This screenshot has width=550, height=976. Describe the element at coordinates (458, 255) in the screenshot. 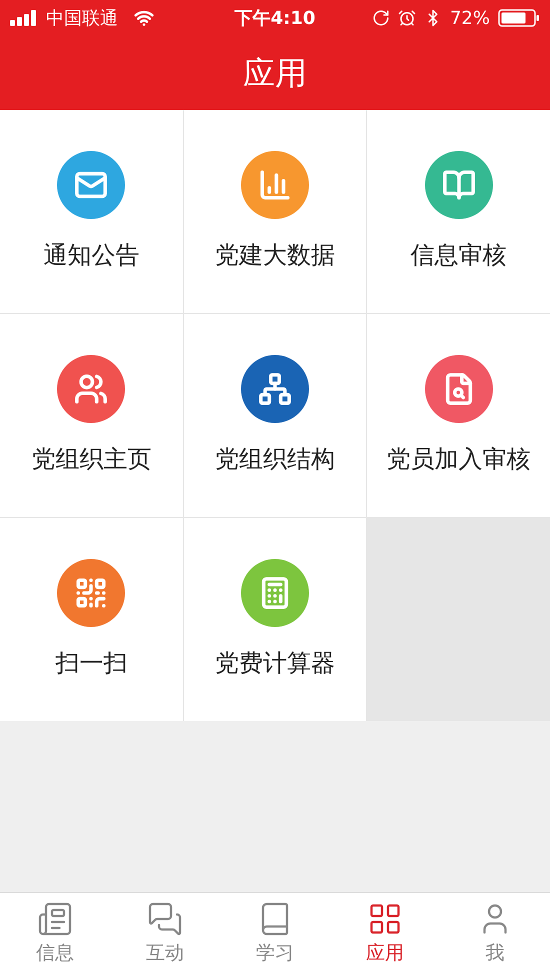

I see `app-label: 信息审核` at that location.